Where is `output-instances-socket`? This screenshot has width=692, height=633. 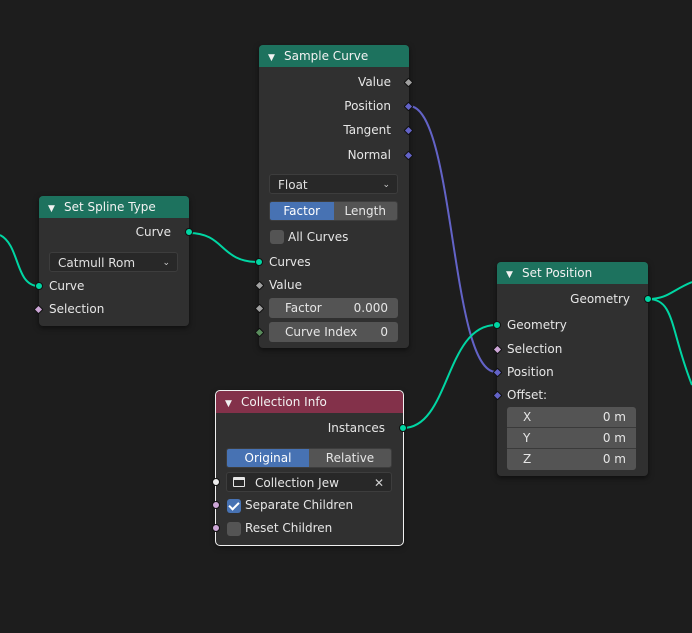 output-instances-socket is located at coordinates (403, 428).